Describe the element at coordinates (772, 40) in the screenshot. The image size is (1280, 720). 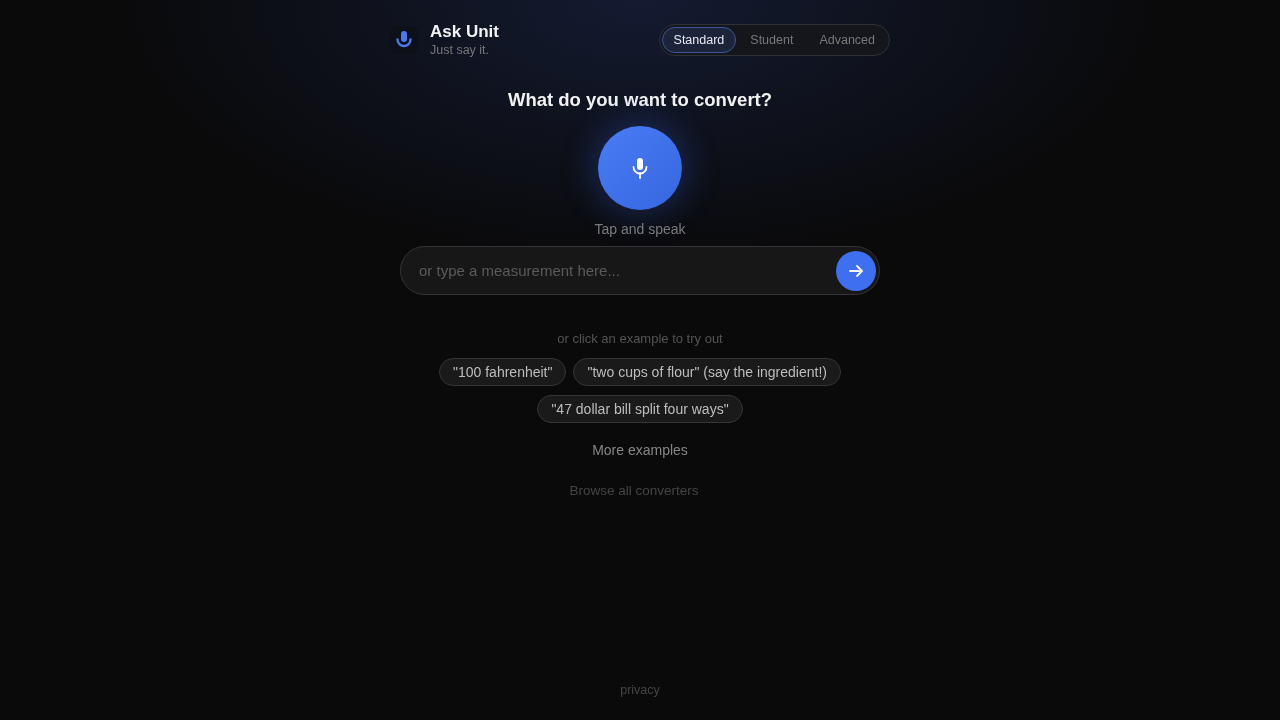
I see `mode-tab: Student` at that location.